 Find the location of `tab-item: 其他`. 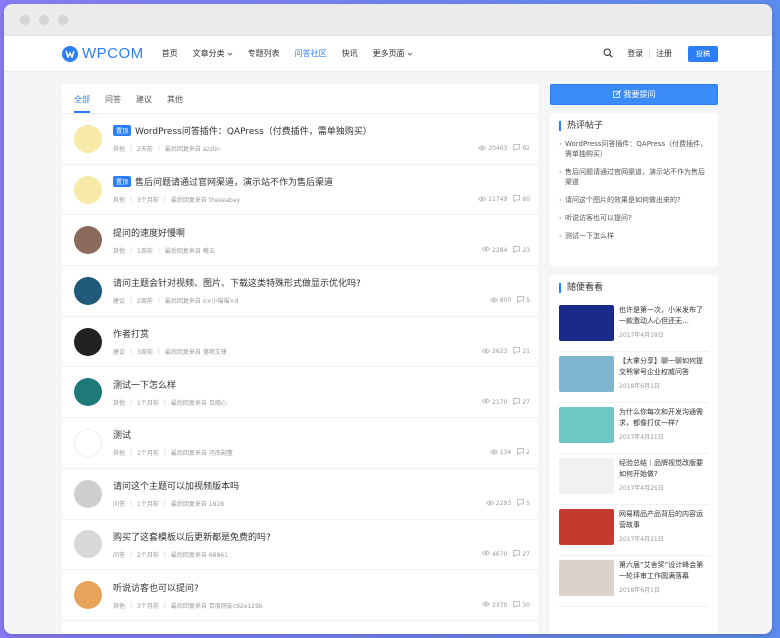

tab-item: 其他 is located at coordinates (175, 103).